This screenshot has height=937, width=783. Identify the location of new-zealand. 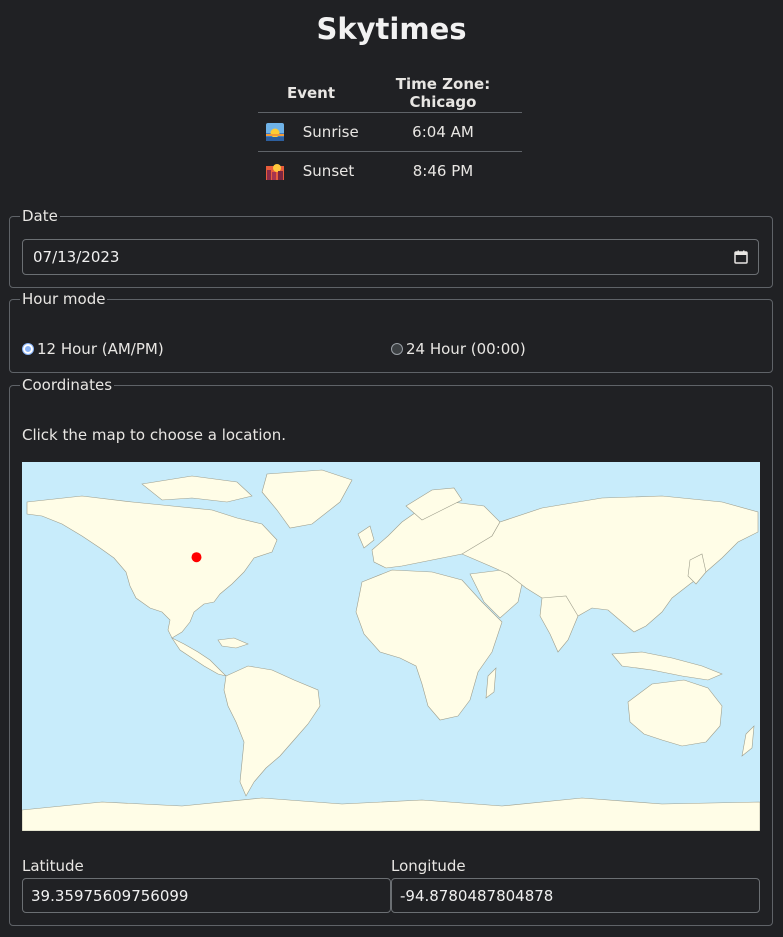
(748, 741).